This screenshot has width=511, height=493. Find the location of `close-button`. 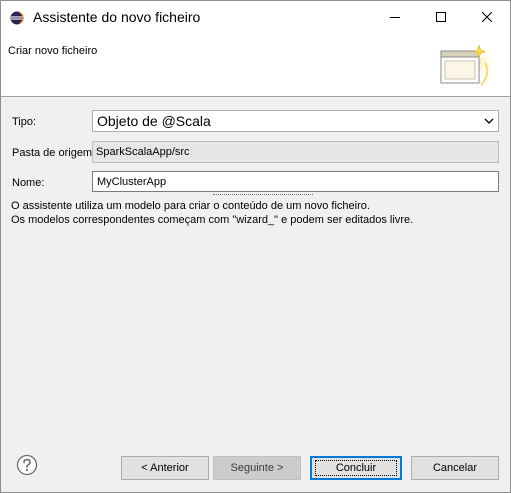

close-button is located at coordinates (487, 16).